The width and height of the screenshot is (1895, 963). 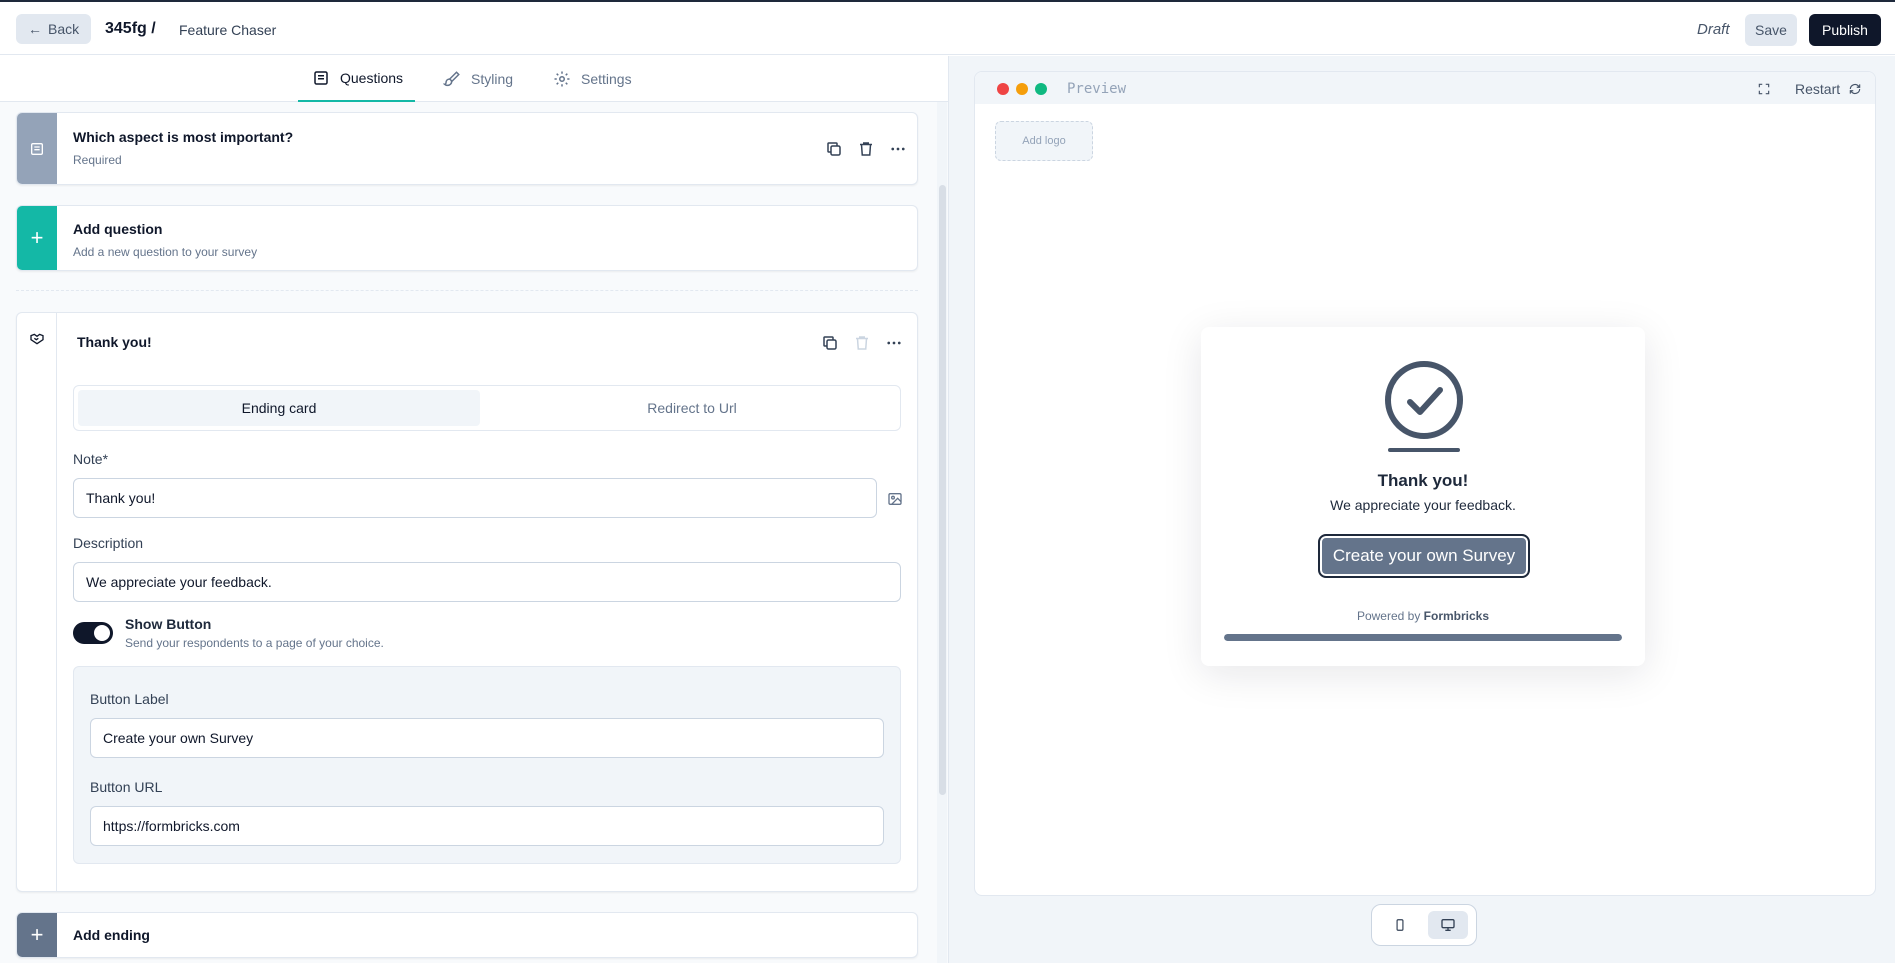 I want to click on description-label: Description, so click(x=108, y=543).